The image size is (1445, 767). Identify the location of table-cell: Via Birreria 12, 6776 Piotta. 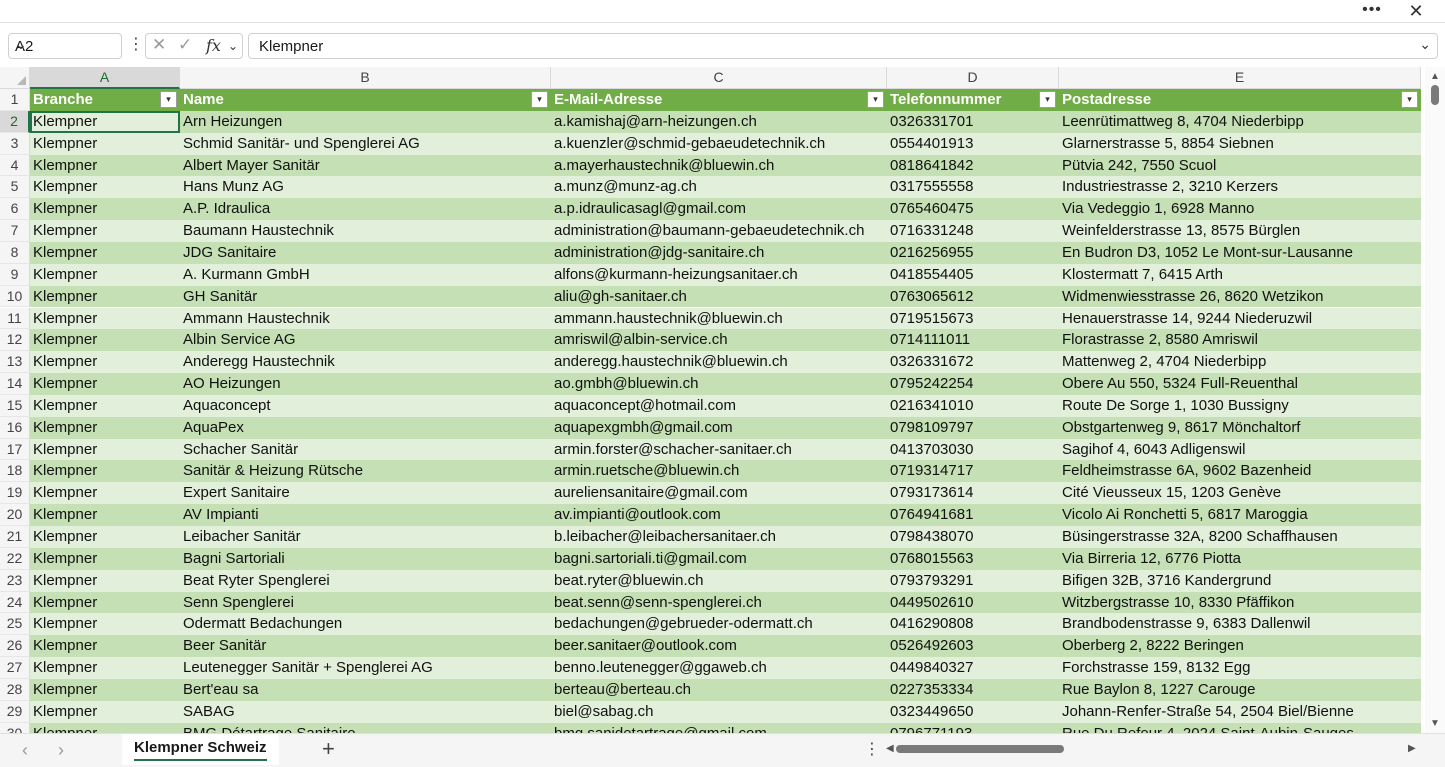
(1240, 559).